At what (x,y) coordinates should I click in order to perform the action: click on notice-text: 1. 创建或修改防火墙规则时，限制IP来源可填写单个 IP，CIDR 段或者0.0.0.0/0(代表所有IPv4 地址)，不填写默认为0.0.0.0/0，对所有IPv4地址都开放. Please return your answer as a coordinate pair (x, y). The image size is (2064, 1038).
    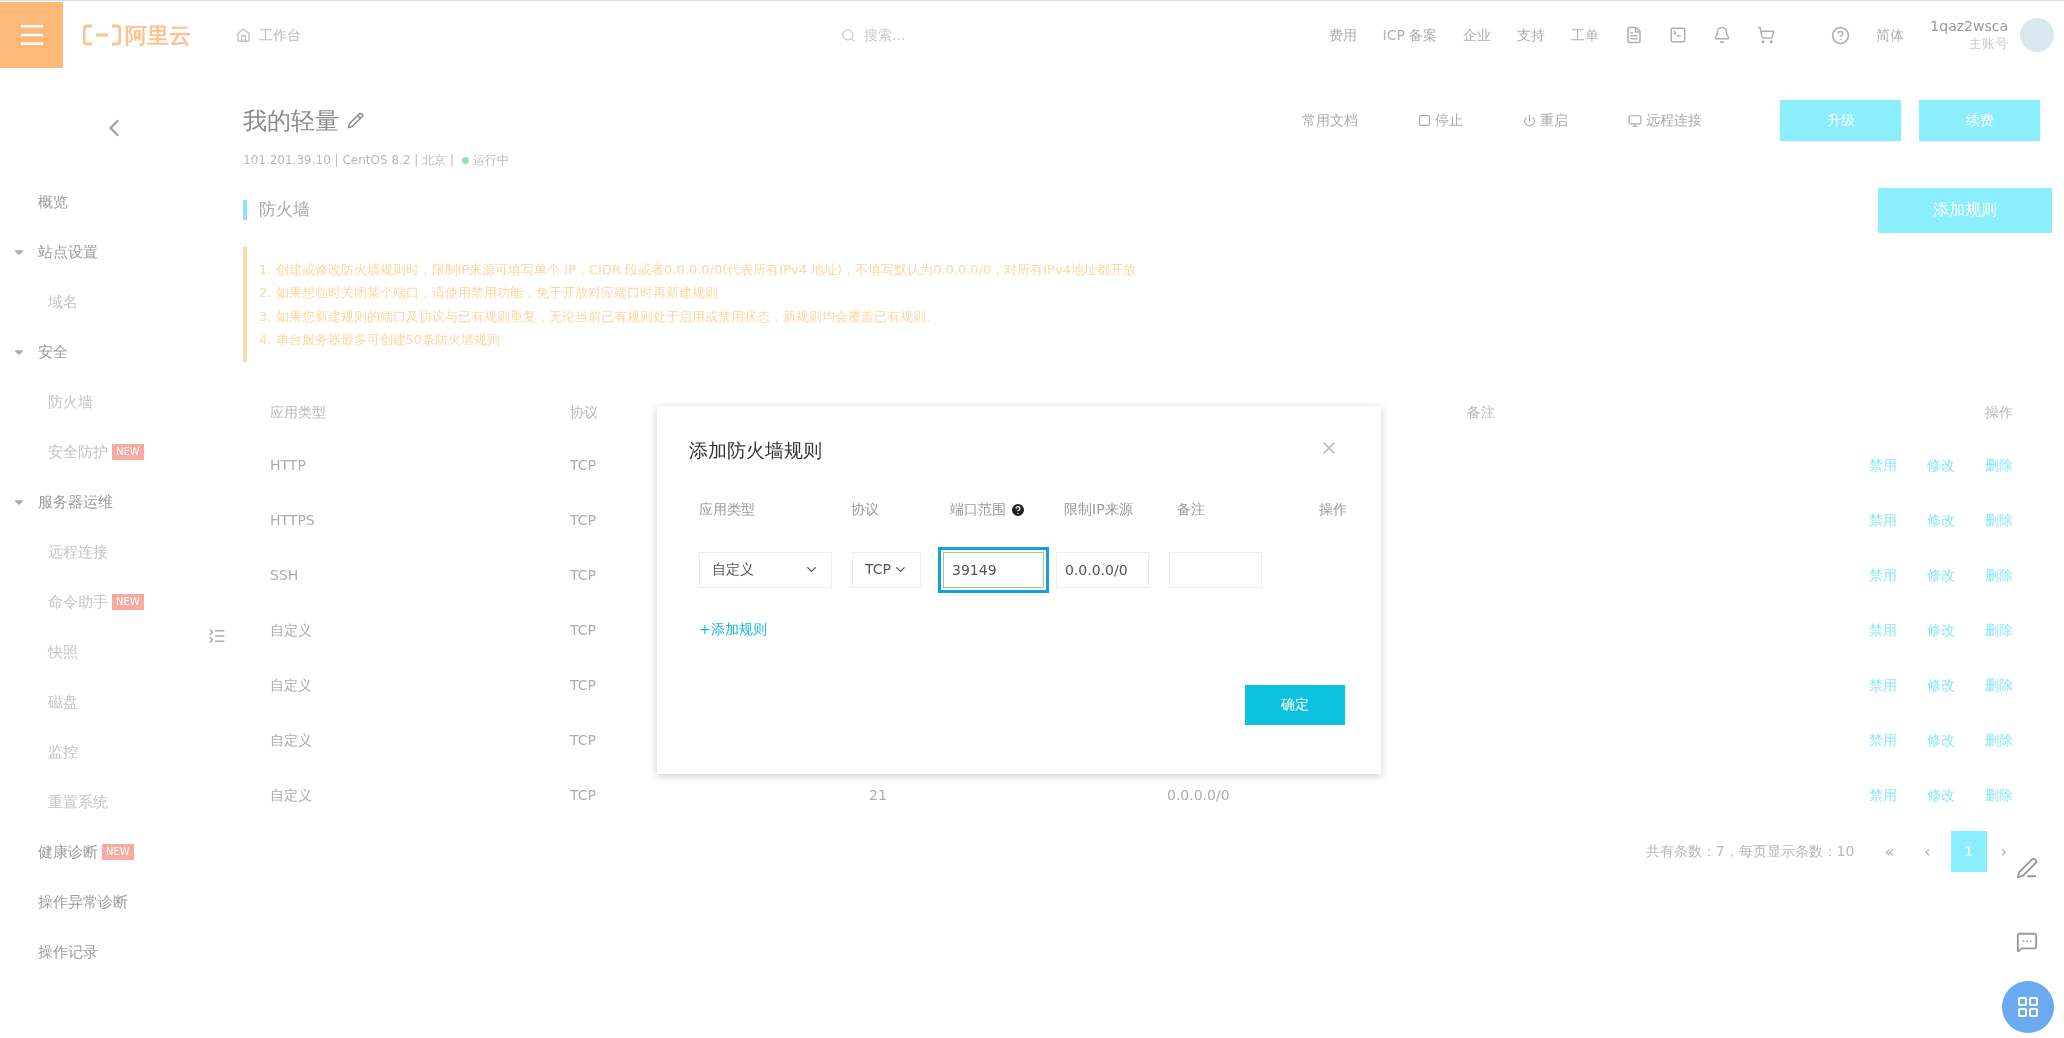
    Looking at the image, I should click on (698, 269).